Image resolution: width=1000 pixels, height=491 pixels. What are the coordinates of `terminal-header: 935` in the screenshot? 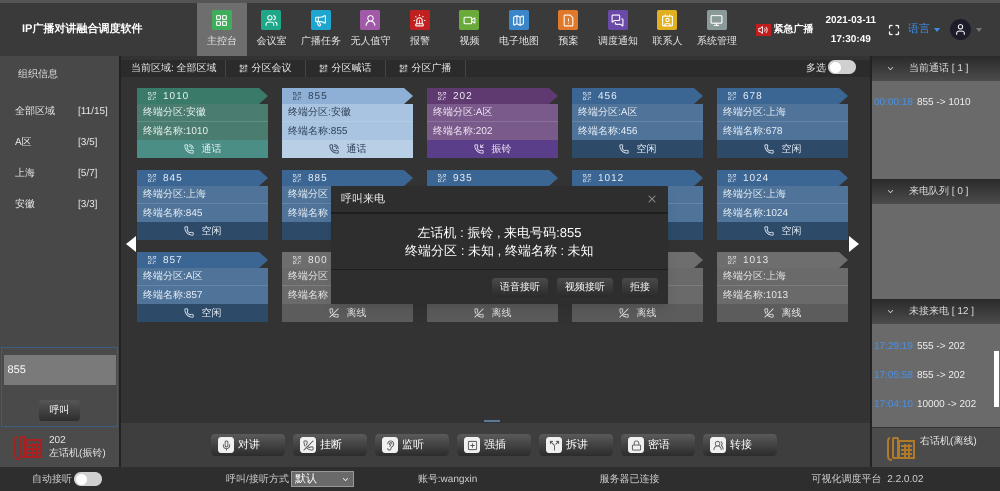 It's located at (492, 178).